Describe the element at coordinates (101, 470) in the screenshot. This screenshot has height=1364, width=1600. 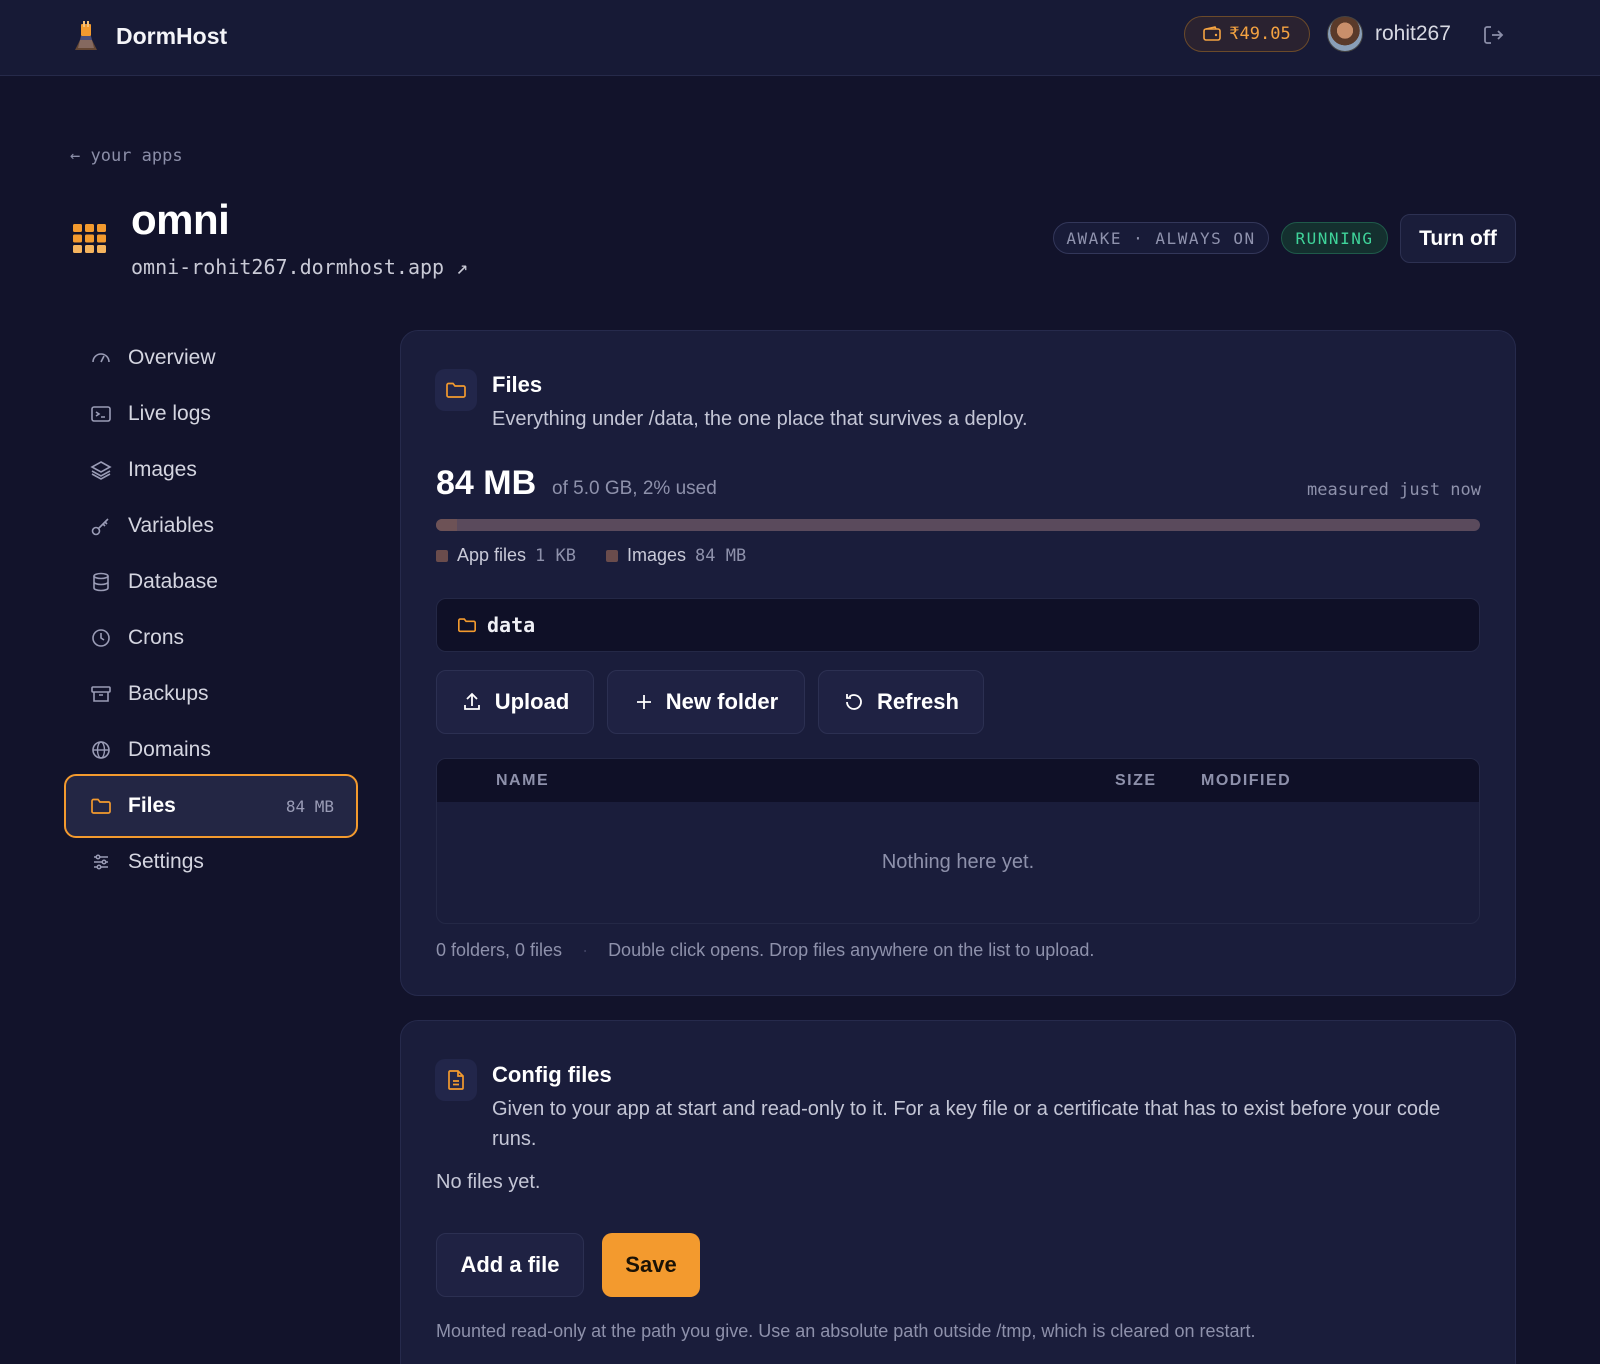
I see `layers-icon` at that location.